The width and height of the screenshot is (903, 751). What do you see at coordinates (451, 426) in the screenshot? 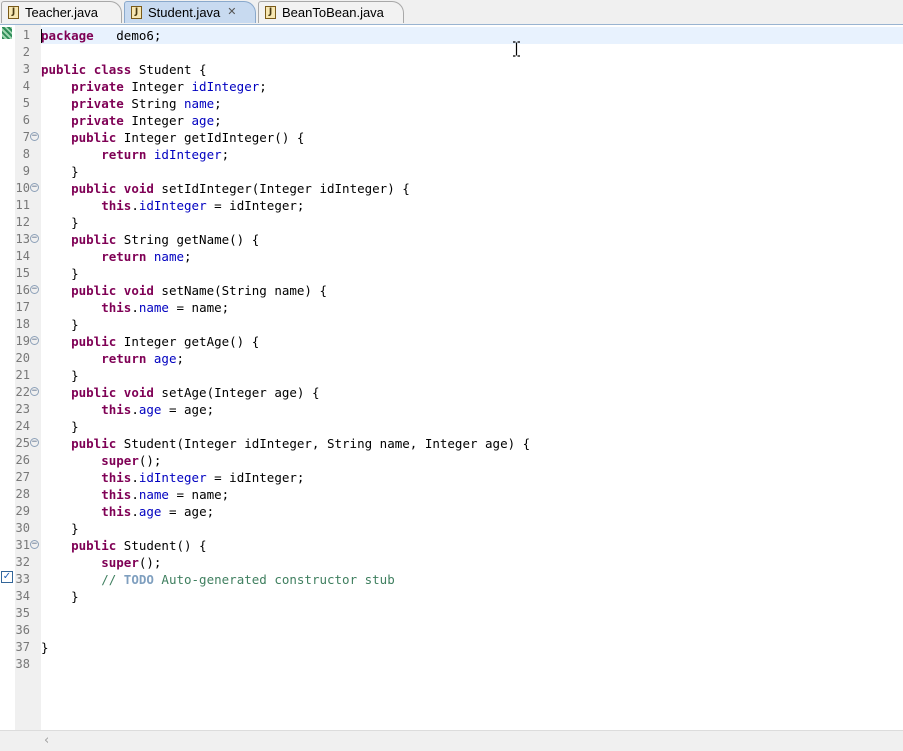
I see `code-line: 24 }` at bounding box center [451, 426].